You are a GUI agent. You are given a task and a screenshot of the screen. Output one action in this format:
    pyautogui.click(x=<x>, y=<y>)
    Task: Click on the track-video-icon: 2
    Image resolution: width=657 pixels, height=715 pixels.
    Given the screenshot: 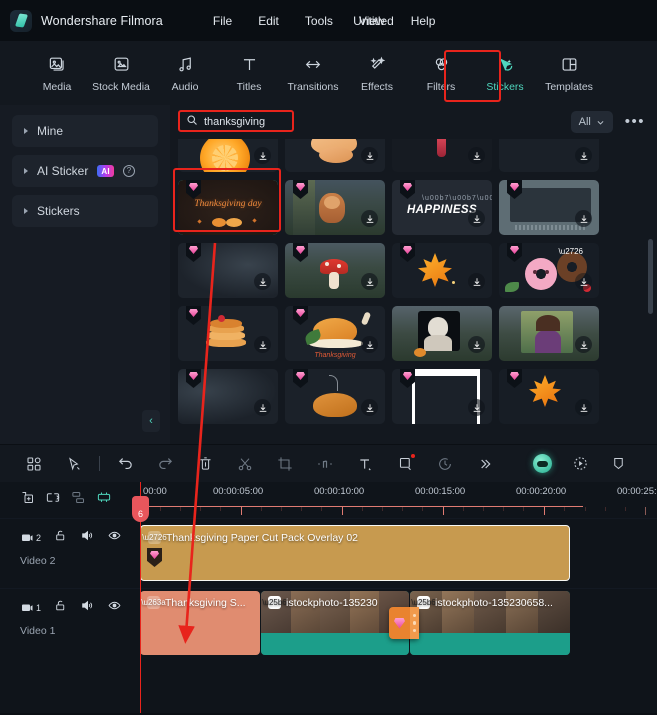 What is the action you would take?
    pyautogui.click(x=30, y=538)
    